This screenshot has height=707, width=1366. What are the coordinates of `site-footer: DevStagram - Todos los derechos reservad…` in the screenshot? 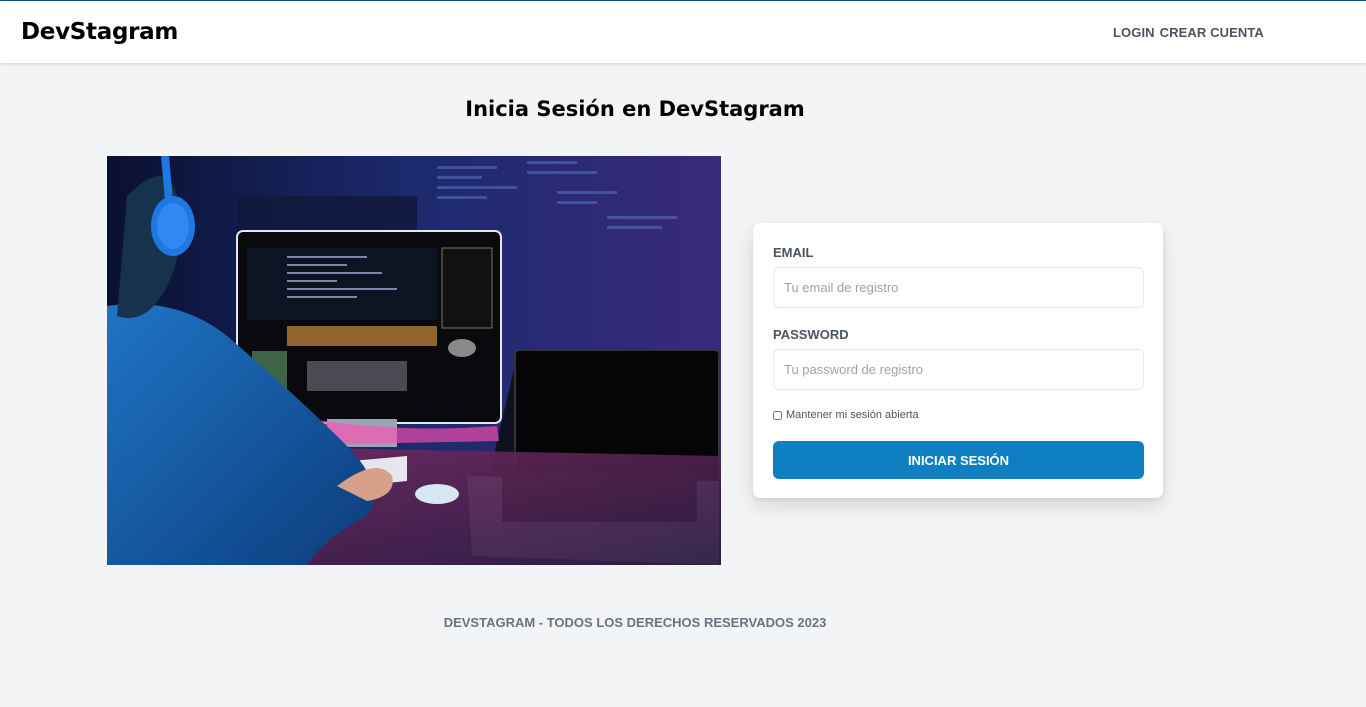 It's located at (635, 622).